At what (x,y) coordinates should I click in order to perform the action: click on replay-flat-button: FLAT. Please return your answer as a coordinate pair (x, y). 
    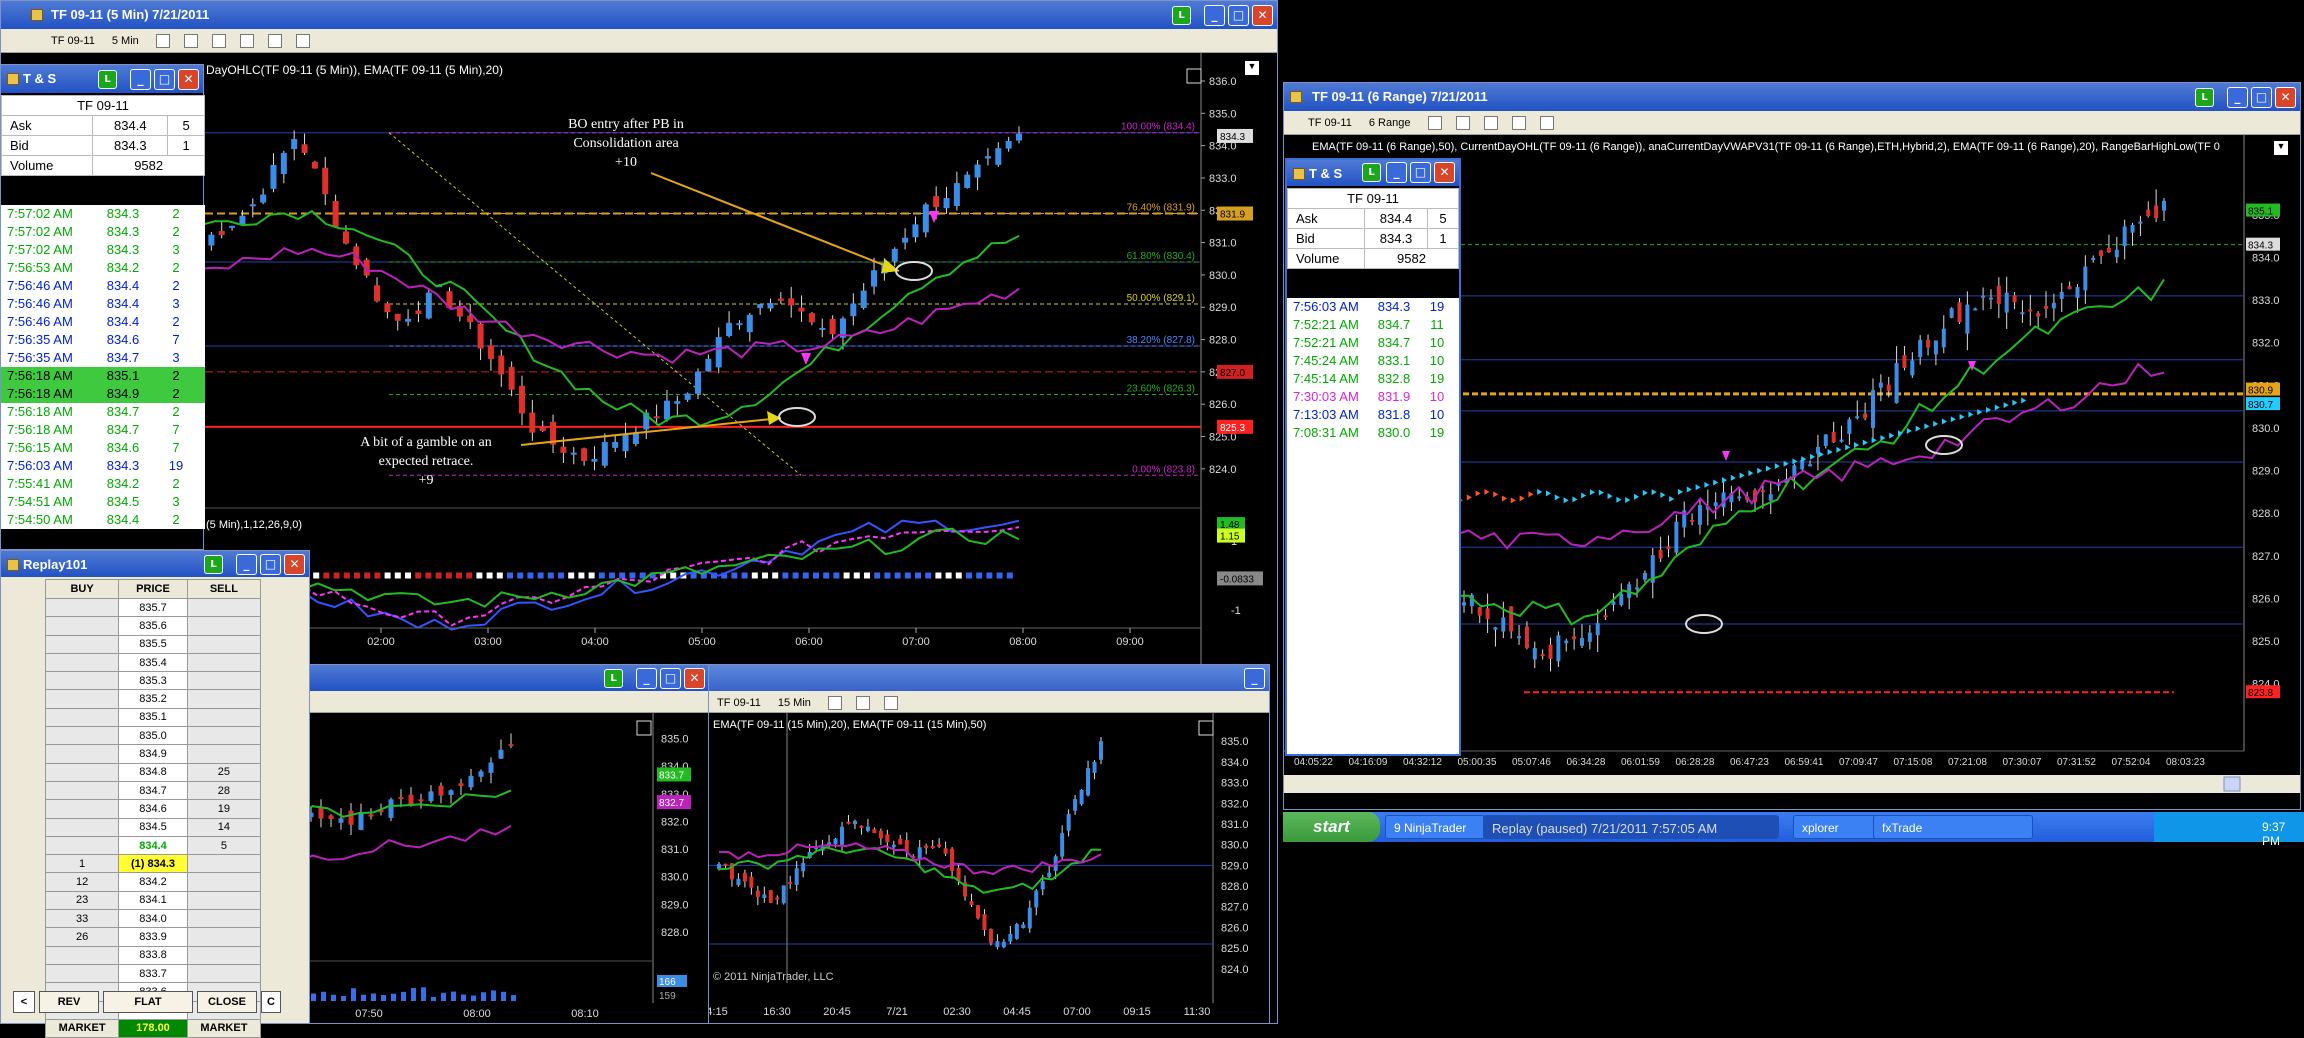
    Looking at the image, I should click on (148, 1002).